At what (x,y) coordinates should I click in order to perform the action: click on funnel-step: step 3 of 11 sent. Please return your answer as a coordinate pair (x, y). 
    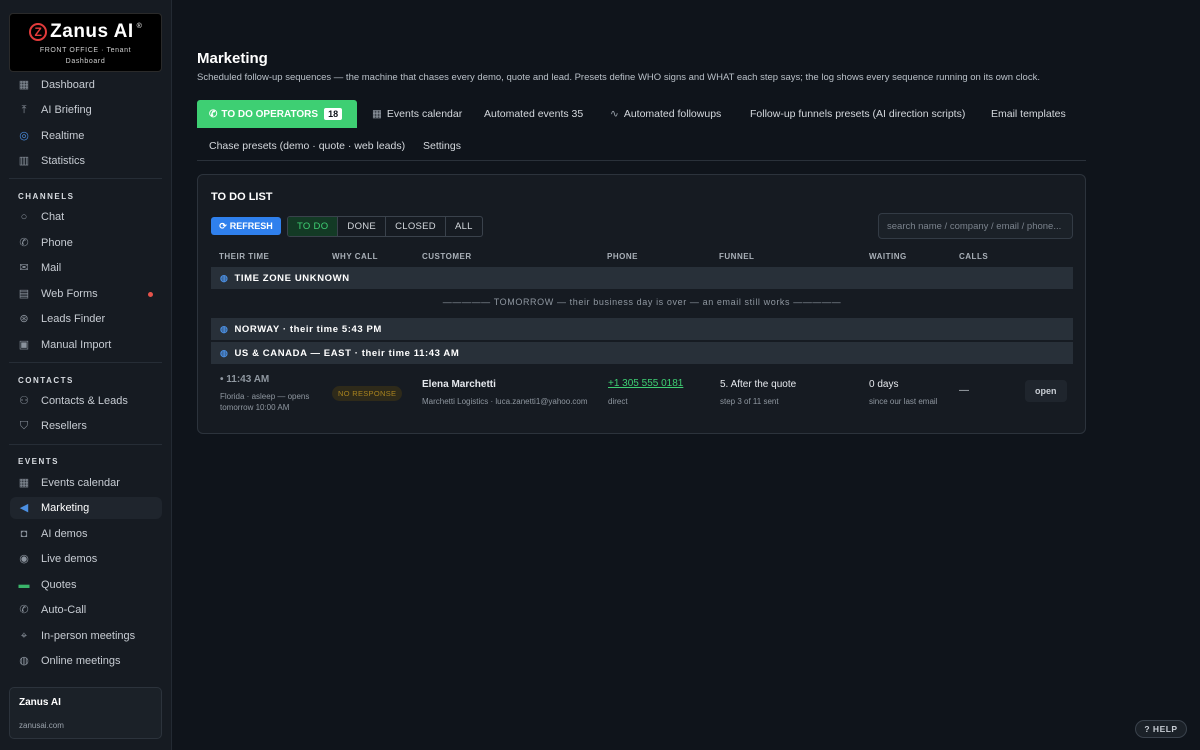
    Looking at the image, I should click on (749, 401).